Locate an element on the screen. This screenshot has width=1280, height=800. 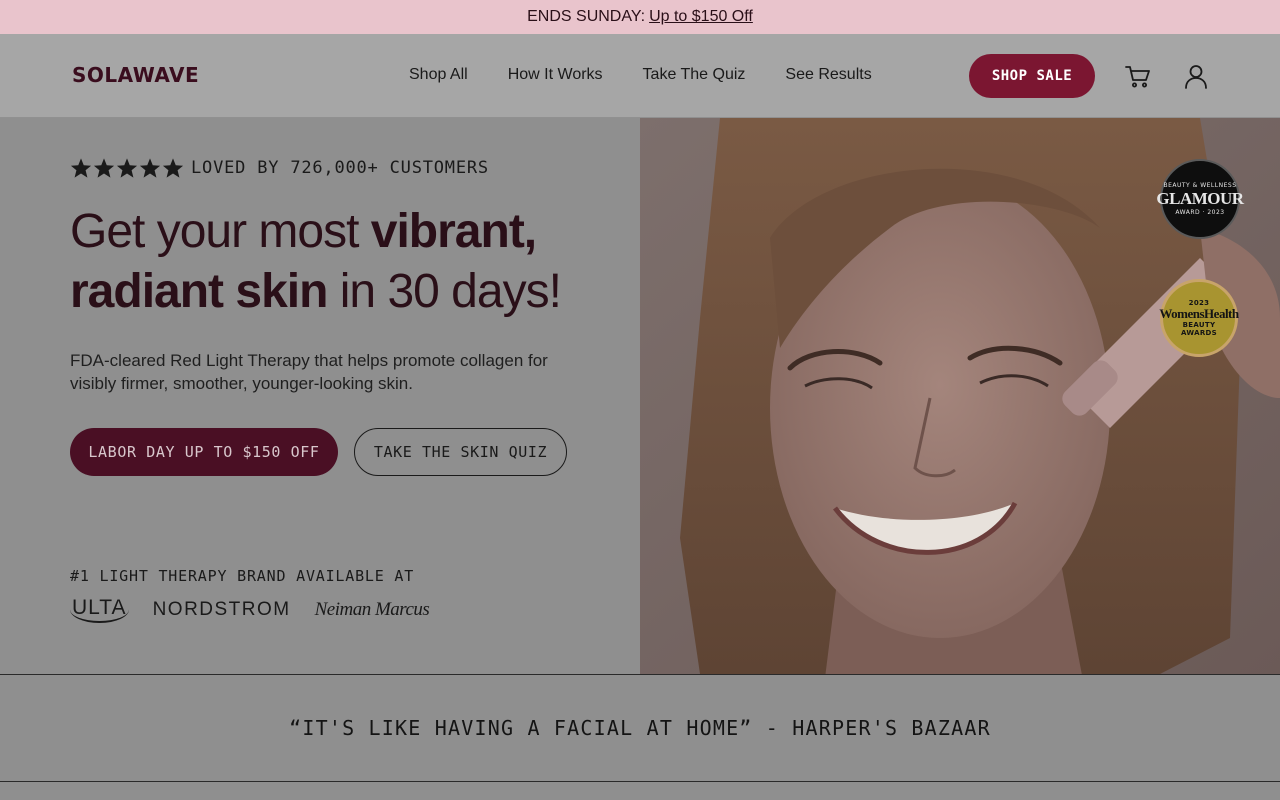
badge-text: GLAMOUR is located at coordinates (1200, 198).